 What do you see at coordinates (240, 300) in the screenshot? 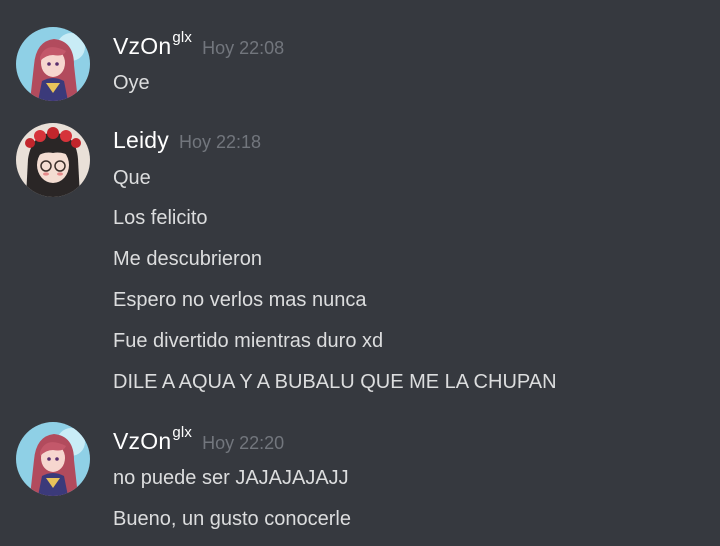
I see `message-text: Espero no verlos mas nunca` at bounding box center [240, 300].